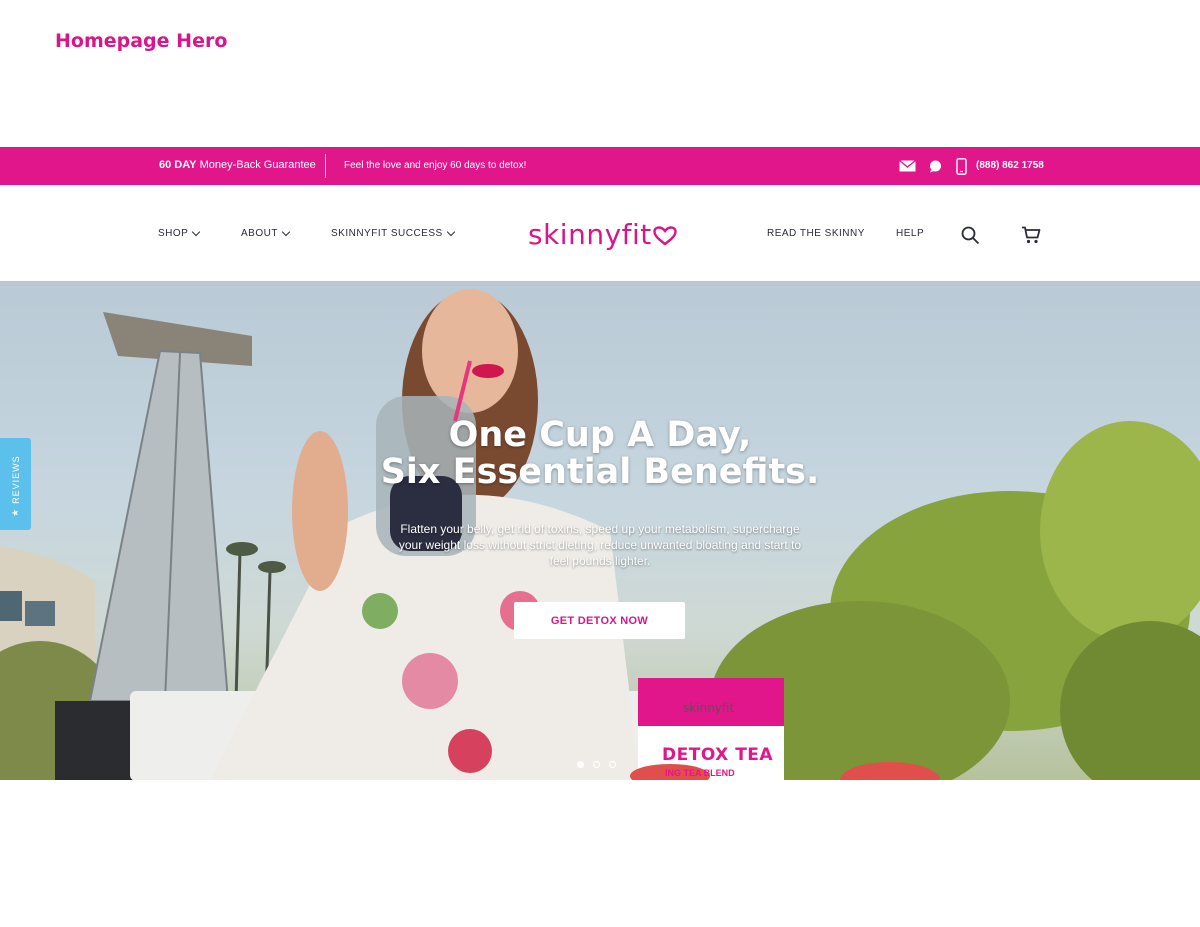 This screenshot has height=927, width=1200. I want to click on package-subtitle: ING TEA BLEND, so click(700, 773).